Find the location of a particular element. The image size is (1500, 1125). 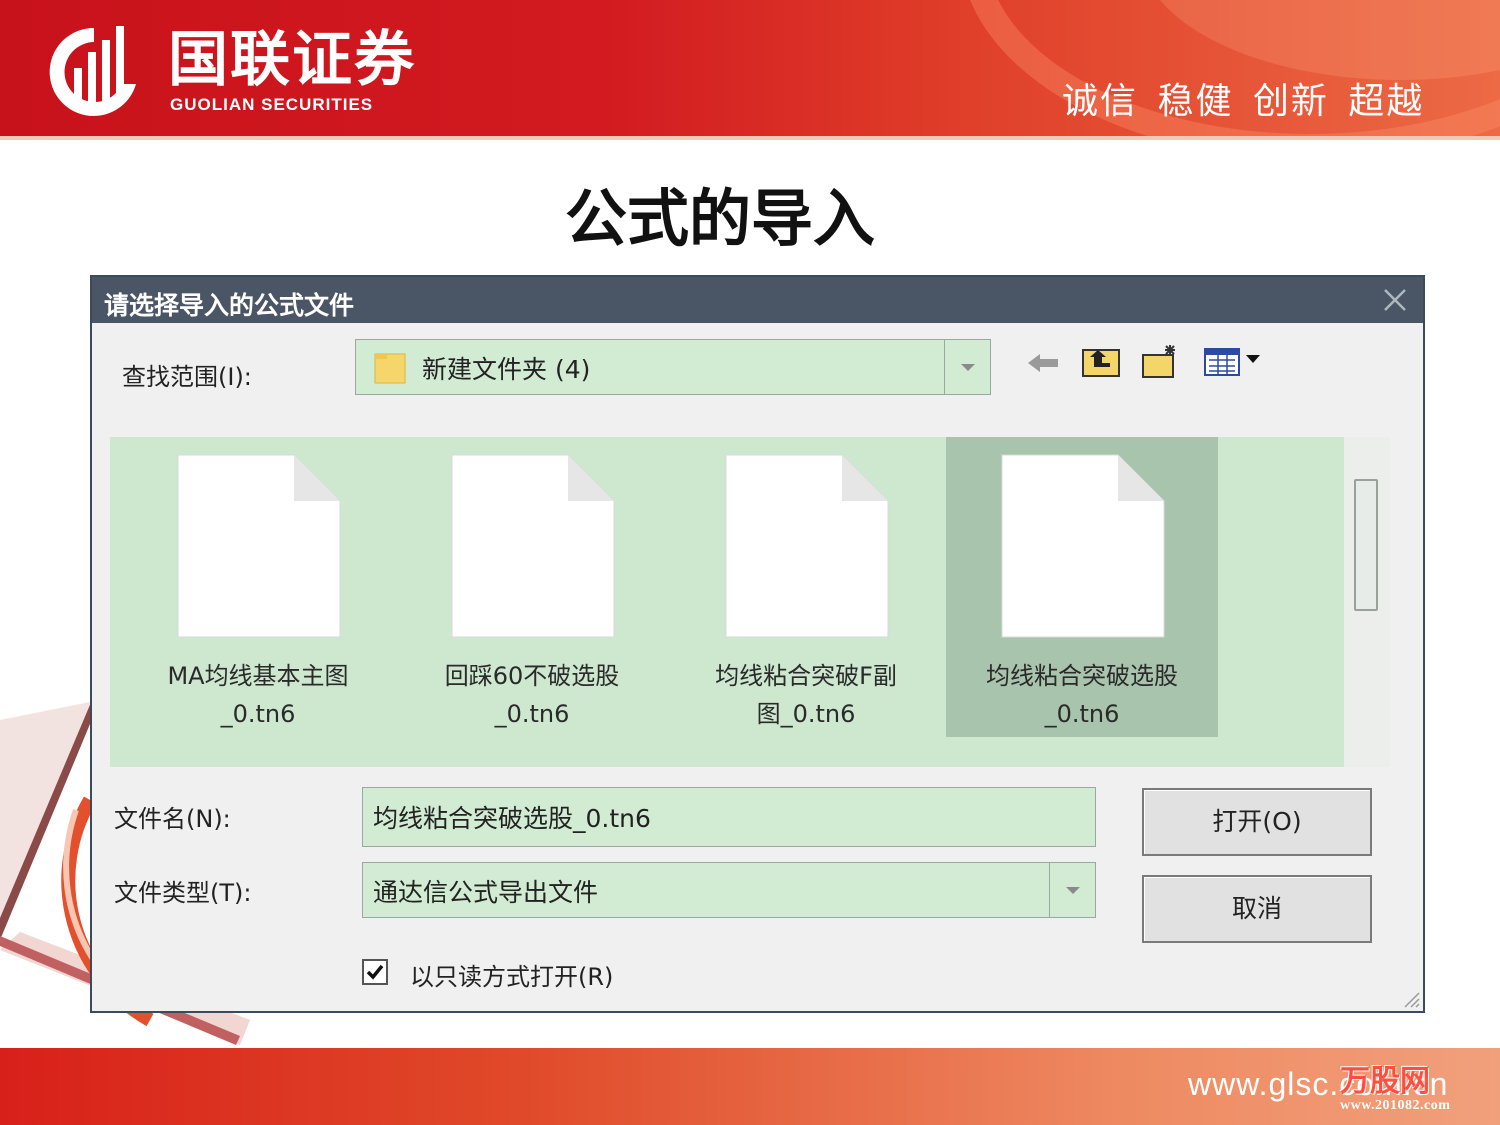

filetype-value: 通达信公式导出文件 is located at coordinates (486, 892).